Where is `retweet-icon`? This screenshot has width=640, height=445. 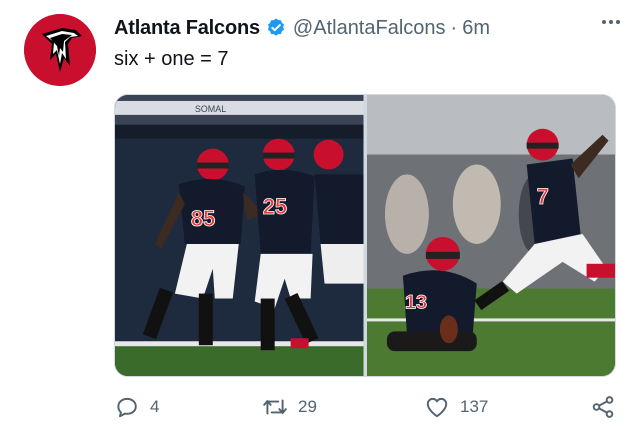
retweet-icon is located at coordinates (275, 407).